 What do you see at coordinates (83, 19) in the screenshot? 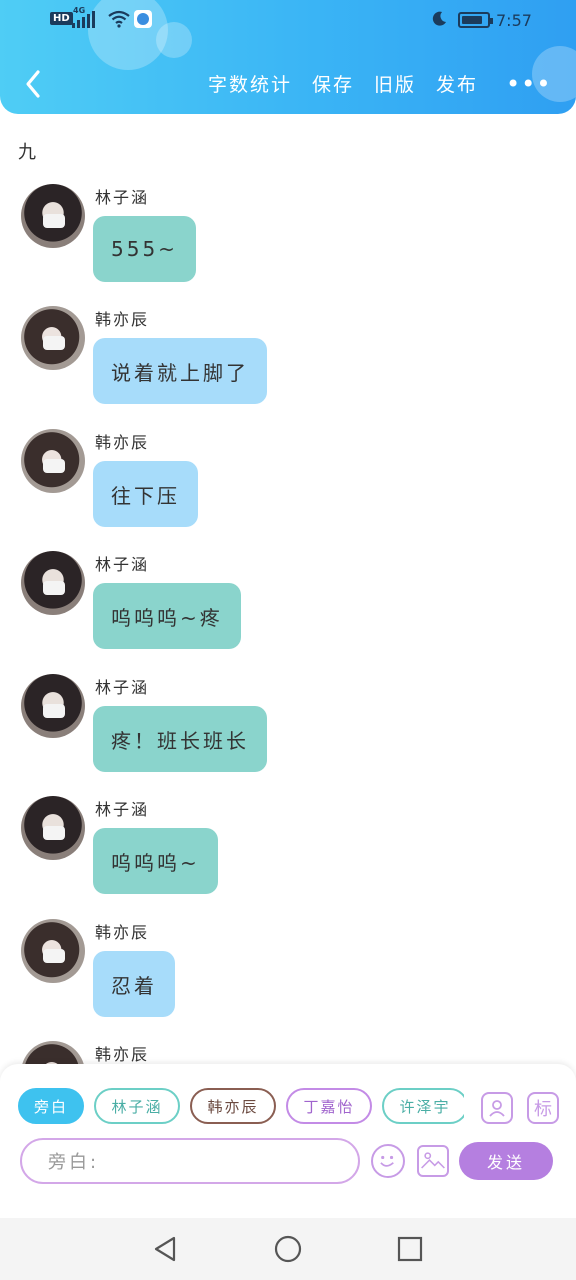
I see `signal-icon` at bounding box center [83, 19].